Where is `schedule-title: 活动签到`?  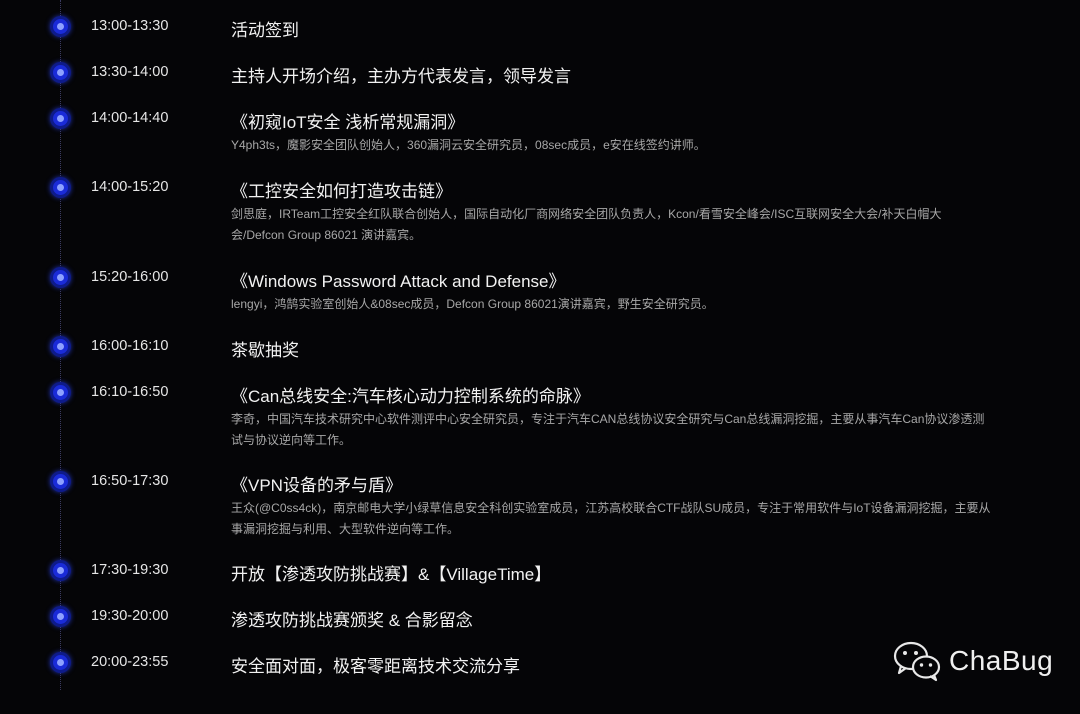 schedule-title: 活动签到 is located at coordinates (265, 30).